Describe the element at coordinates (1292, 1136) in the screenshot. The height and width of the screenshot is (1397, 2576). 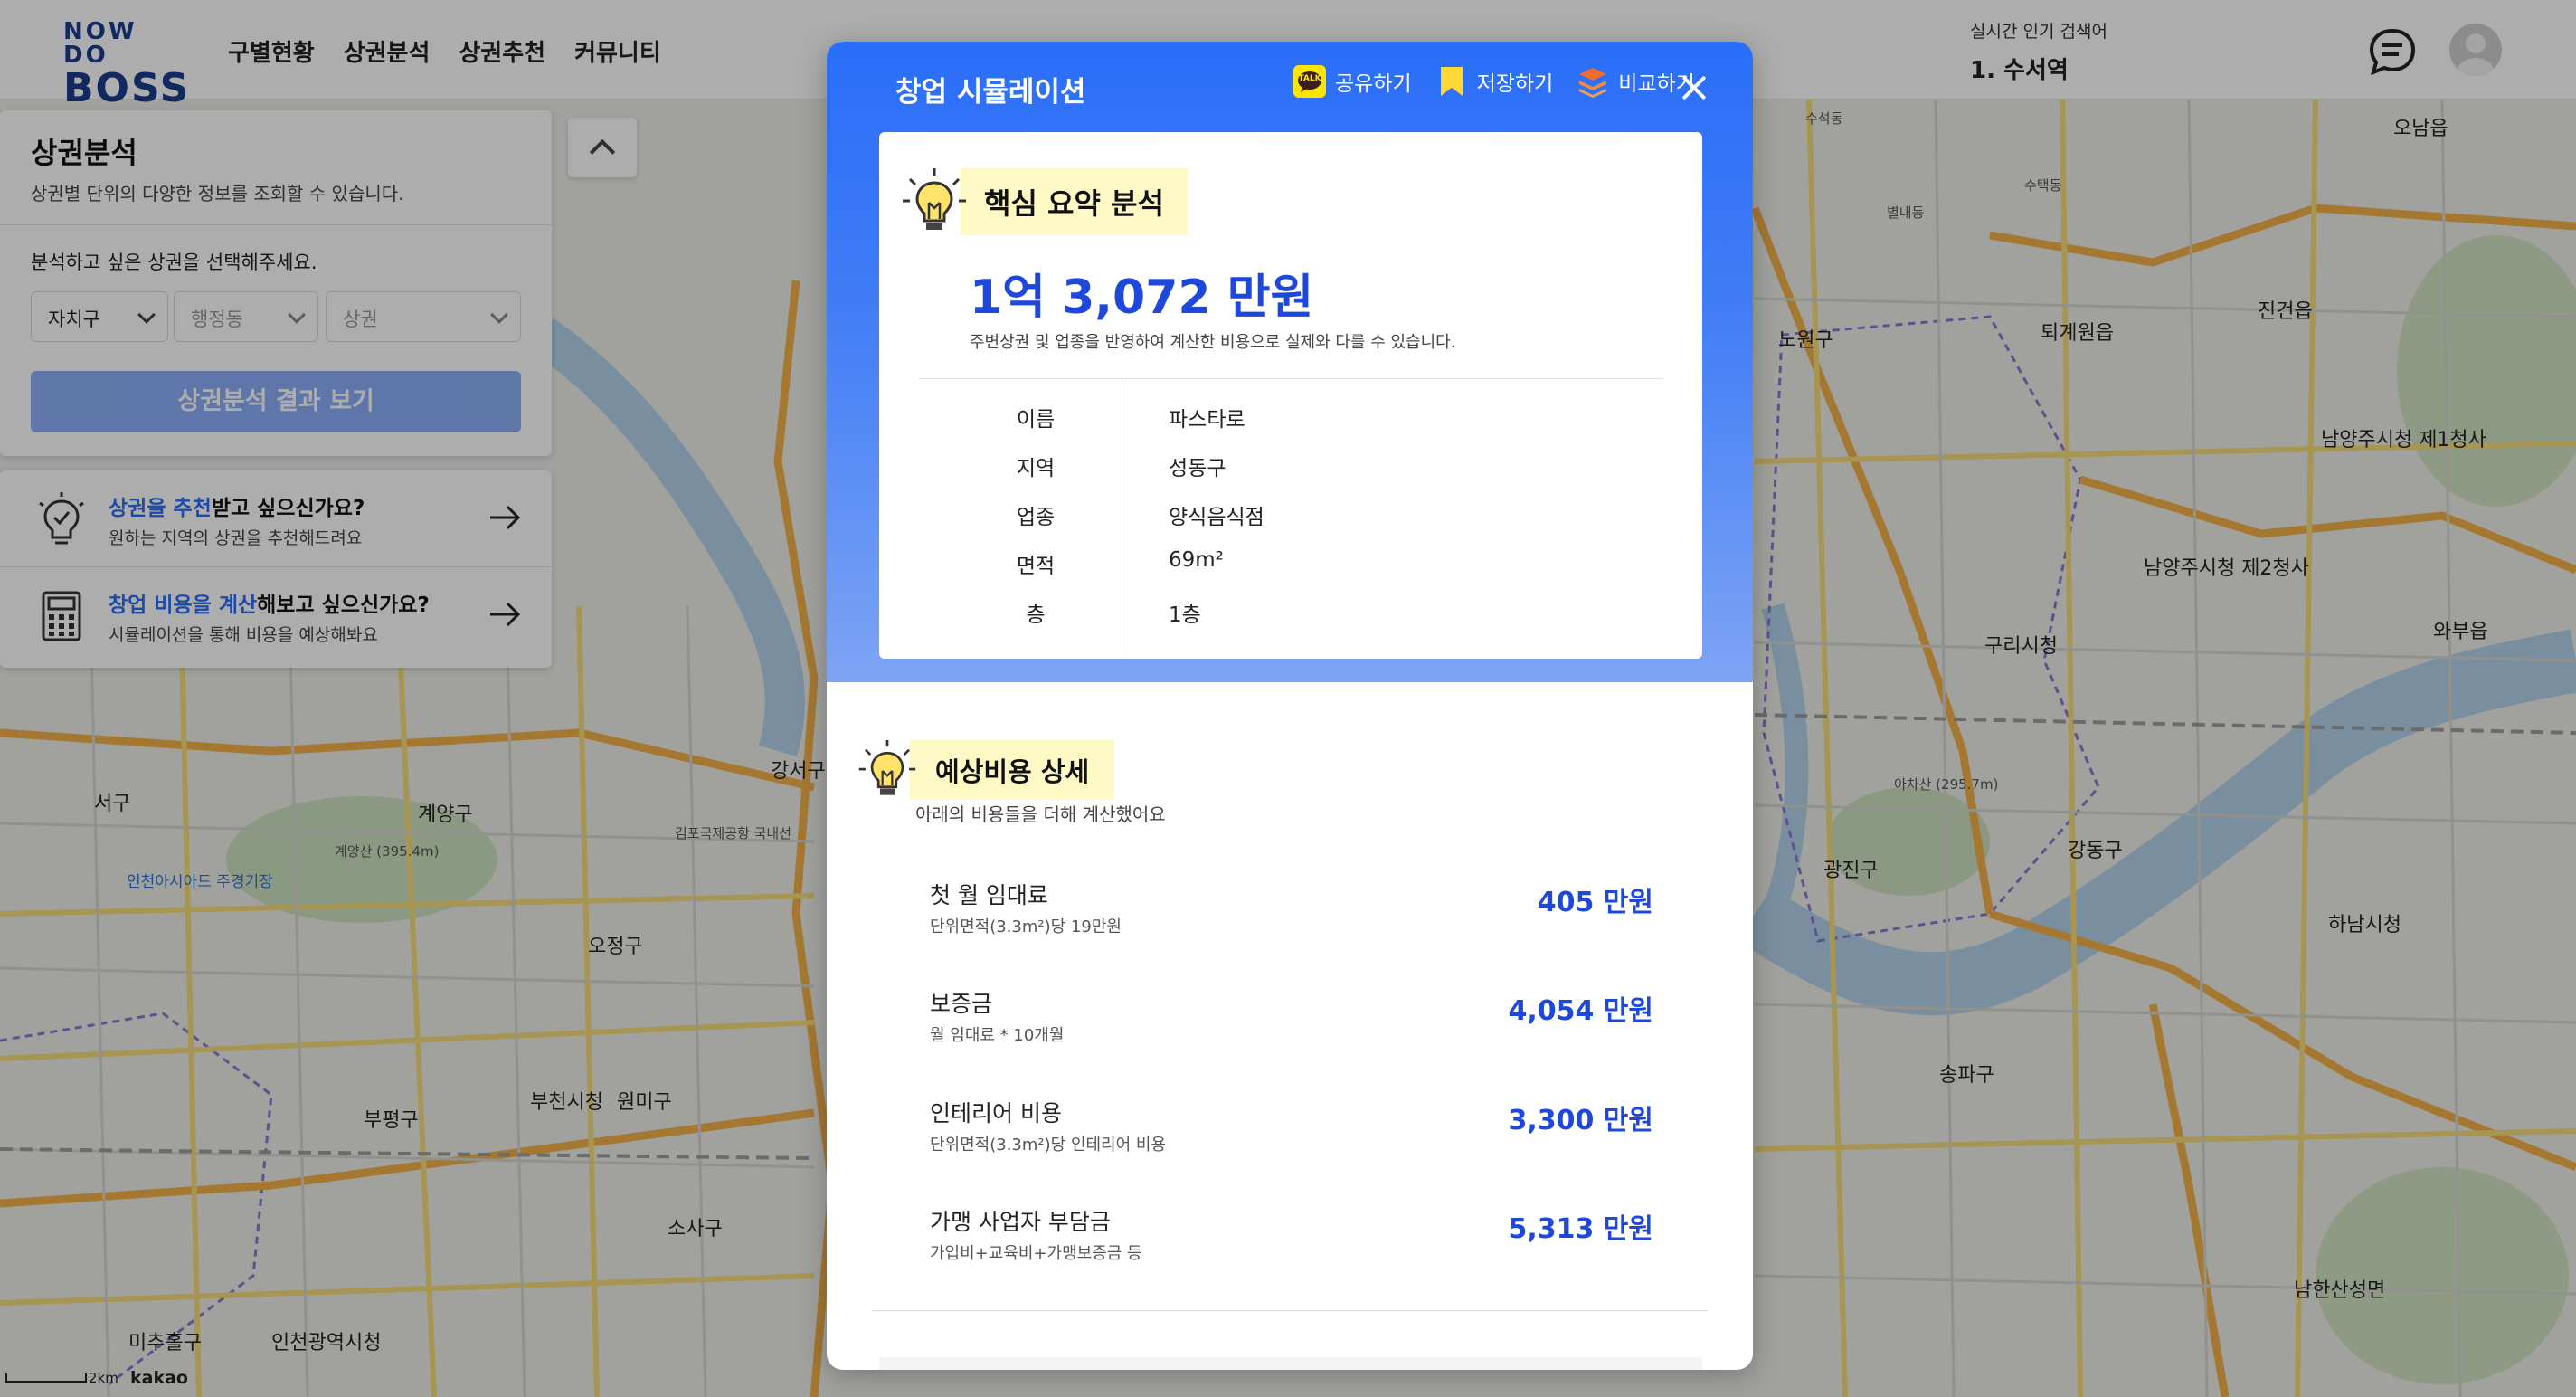
I see `cost-item-interior: 인테리어 비용 단위면적(3.3m²)당 인테리어 비용 3,300 만원` at that location.